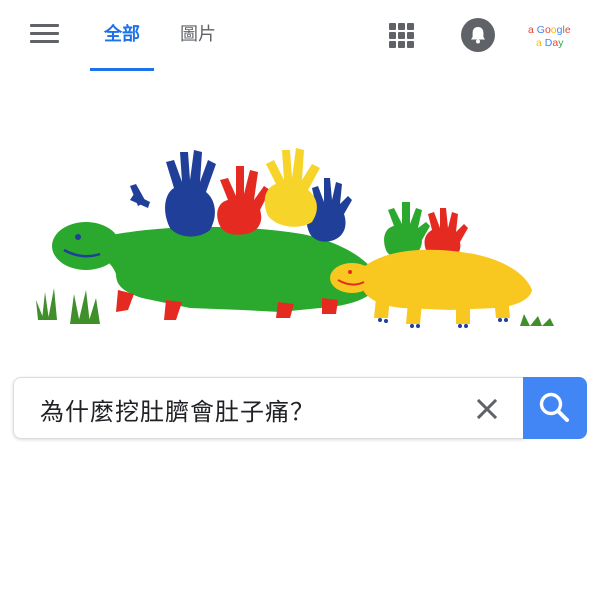  I want to click on a-google-a-day-logo: a Google a Day, so click(554, 36).